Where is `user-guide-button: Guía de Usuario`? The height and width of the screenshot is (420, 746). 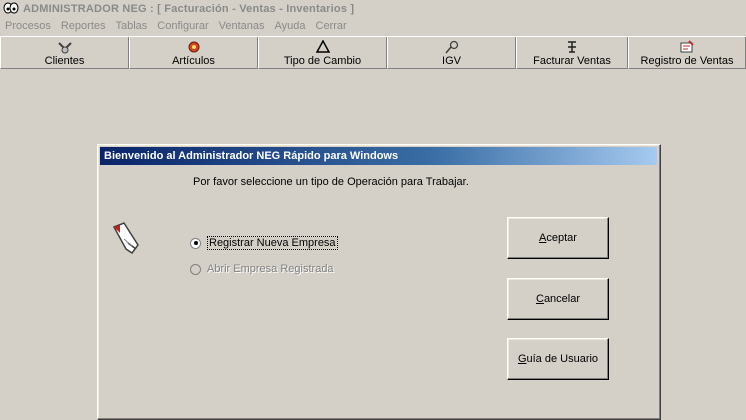 user-guide-button: Guía de Usuario is located at coordinates (558, 359).